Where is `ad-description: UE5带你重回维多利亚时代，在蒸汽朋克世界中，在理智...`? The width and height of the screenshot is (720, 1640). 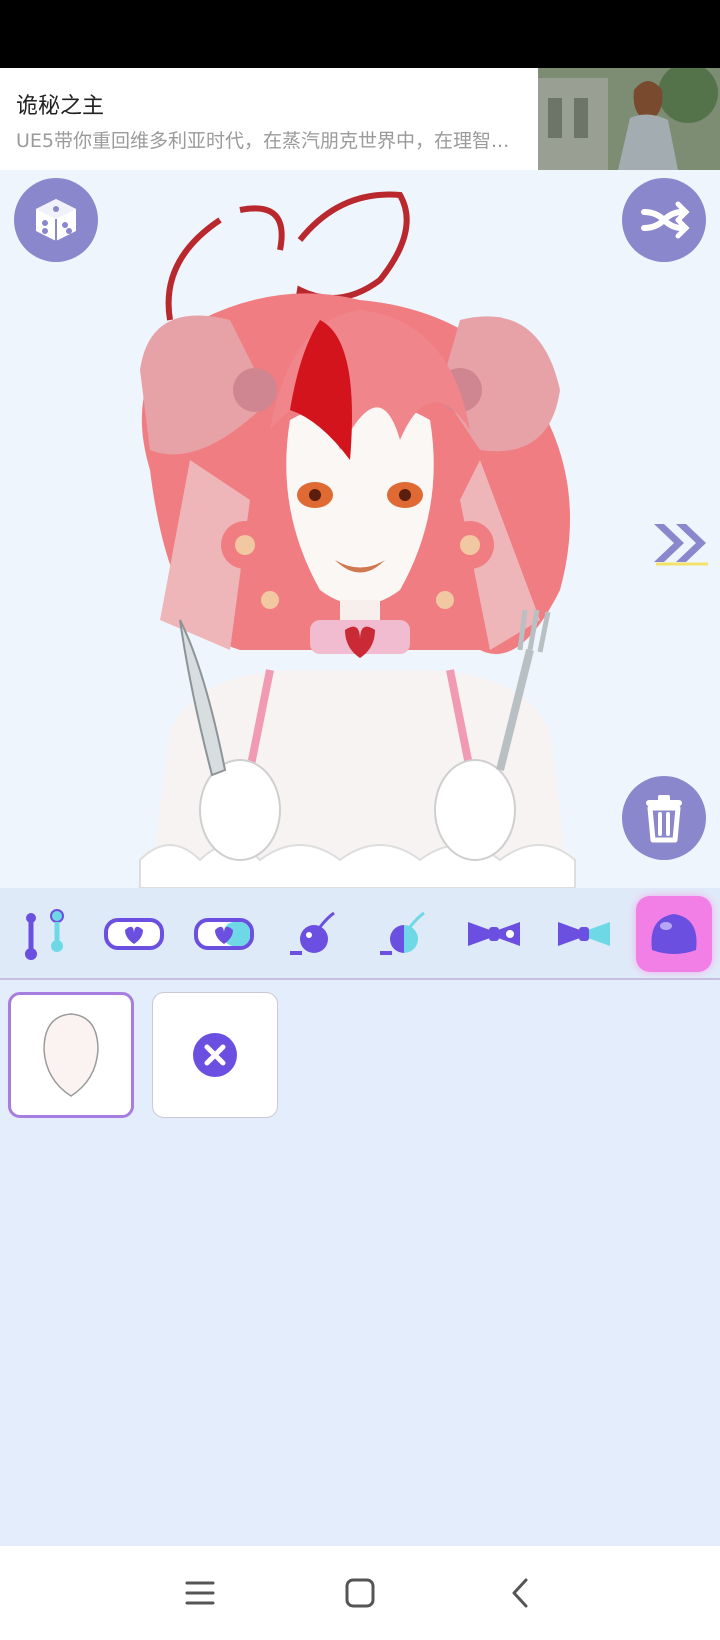 ad-description: UE5带你重回维多利亚时代，在蒸汽朋克世界中，在理智... is located at coordinates (263, 141).